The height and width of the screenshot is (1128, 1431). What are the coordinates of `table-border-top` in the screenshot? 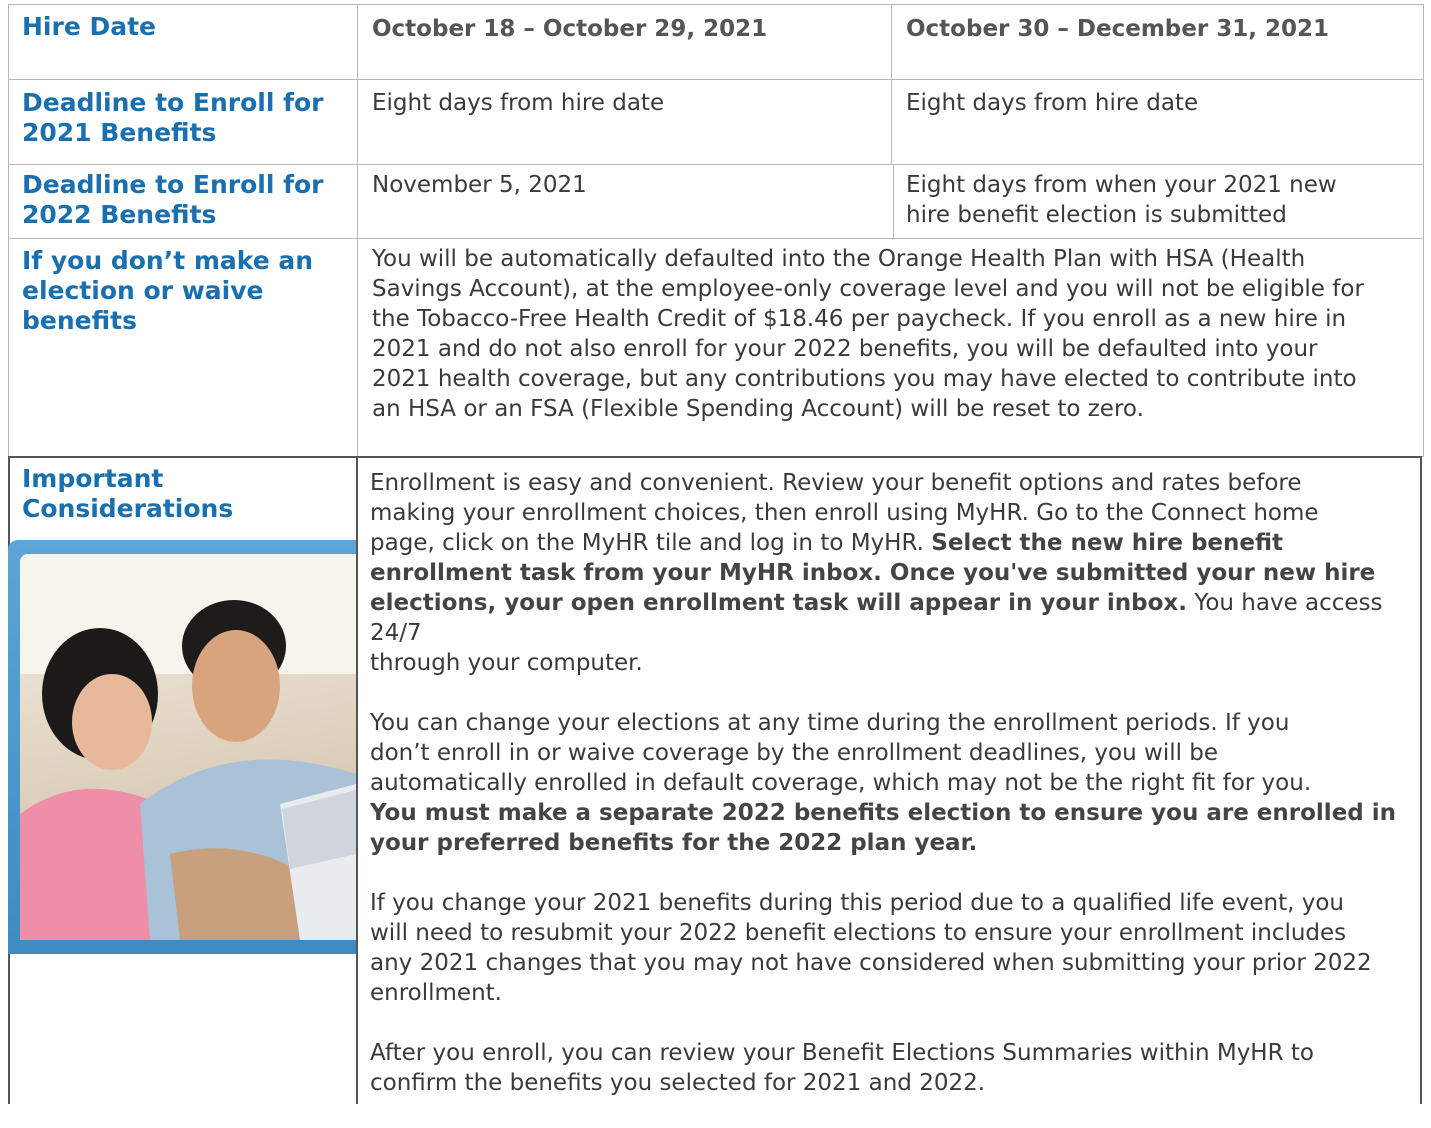 It's located at (716, 4).